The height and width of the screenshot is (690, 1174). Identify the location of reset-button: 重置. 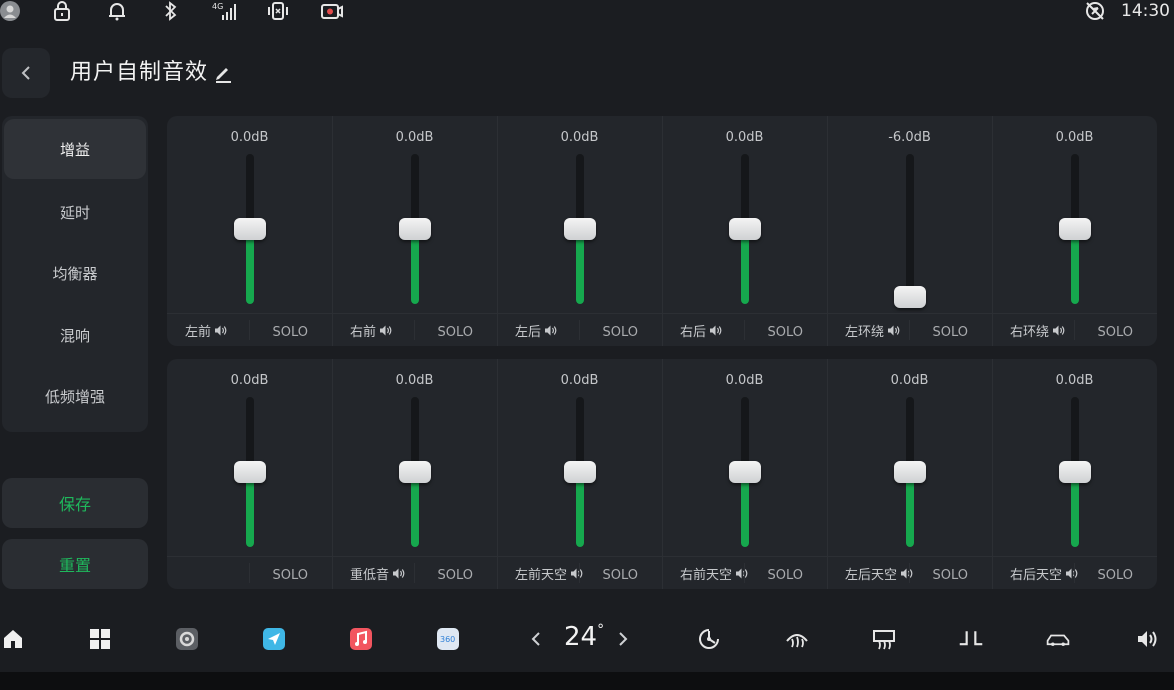
(75, 564).